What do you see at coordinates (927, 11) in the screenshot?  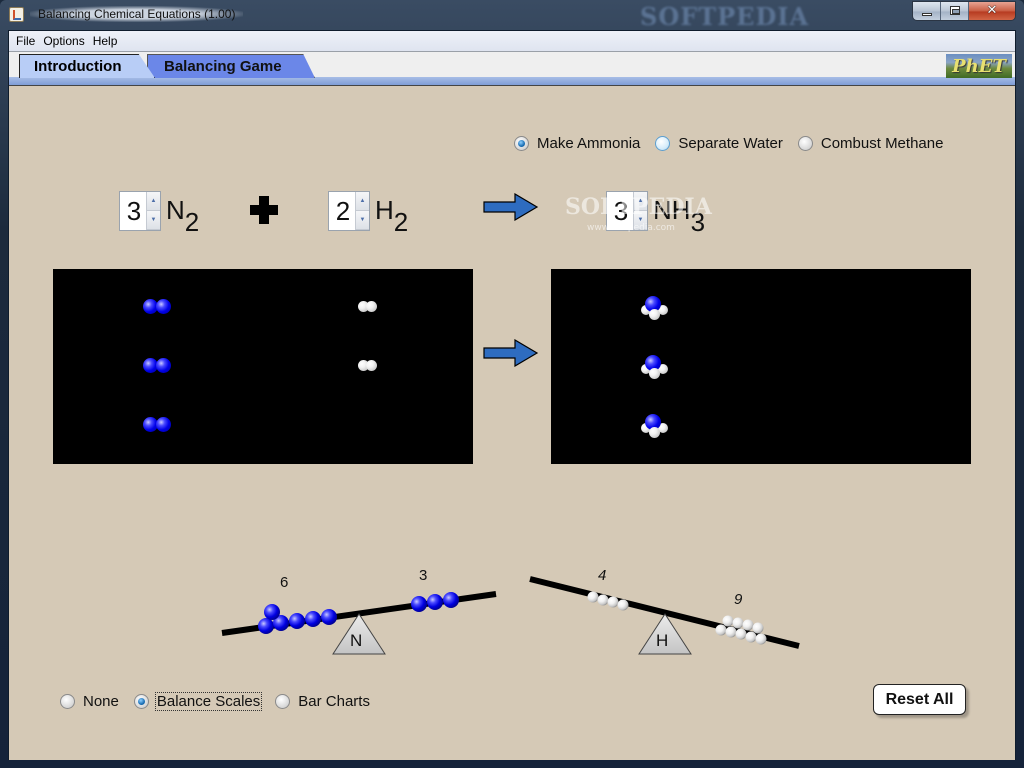 I see `minimize-button` at bounding box center [927, 11].